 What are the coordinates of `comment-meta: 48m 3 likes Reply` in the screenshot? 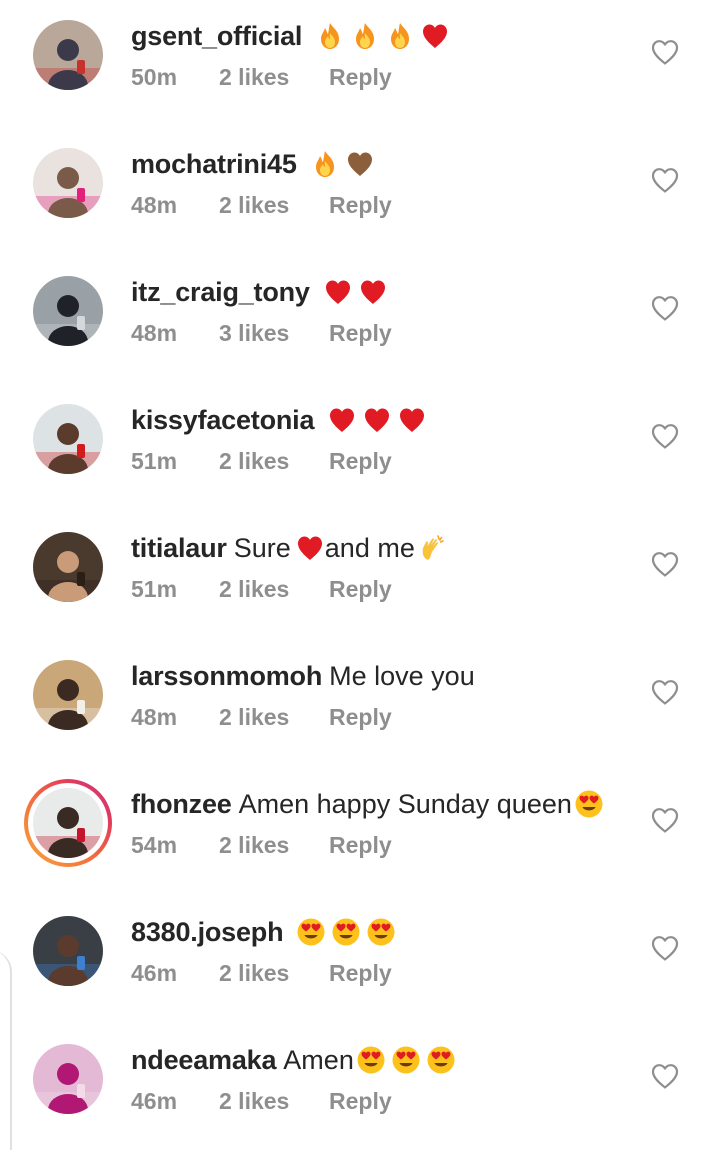 It's located at (261, 333).